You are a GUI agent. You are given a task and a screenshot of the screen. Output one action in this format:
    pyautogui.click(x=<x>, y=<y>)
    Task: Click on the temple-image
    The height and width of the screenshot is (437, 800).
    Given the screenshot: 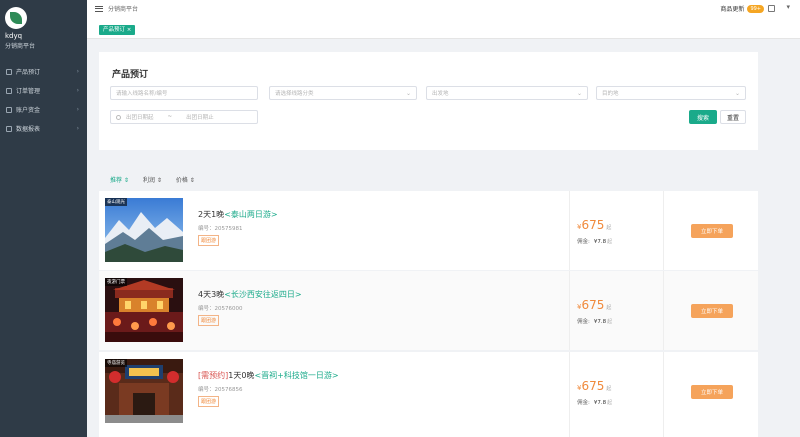 What is the action you would take?
    pyautogui.click(x=144, y=391)
    